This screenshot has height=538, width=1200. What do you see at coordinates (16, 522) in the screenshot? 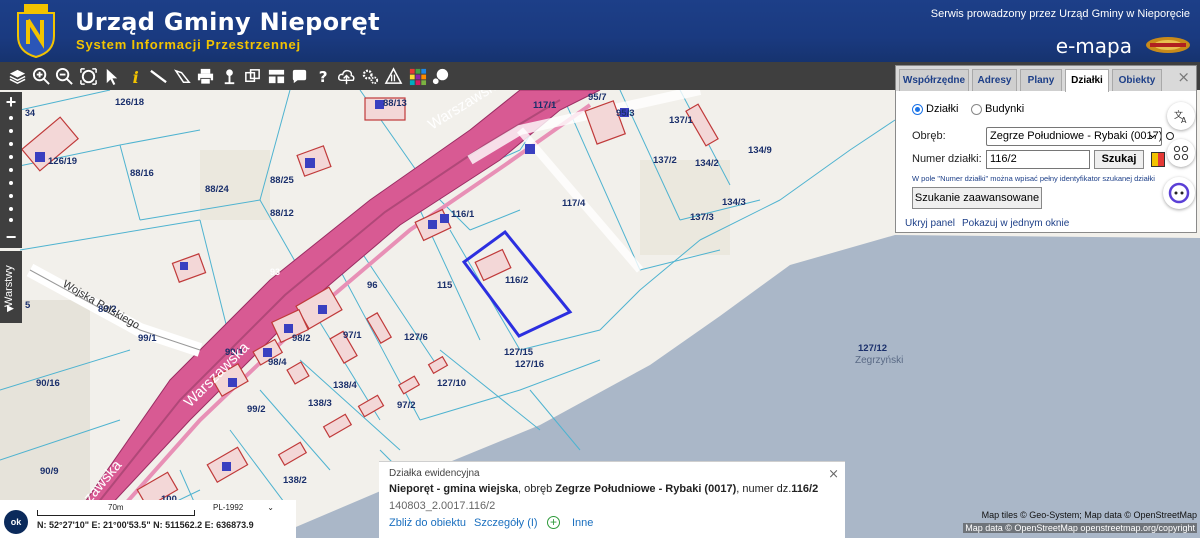
I see `ok-button: ok` at bounding box center [16, 522].